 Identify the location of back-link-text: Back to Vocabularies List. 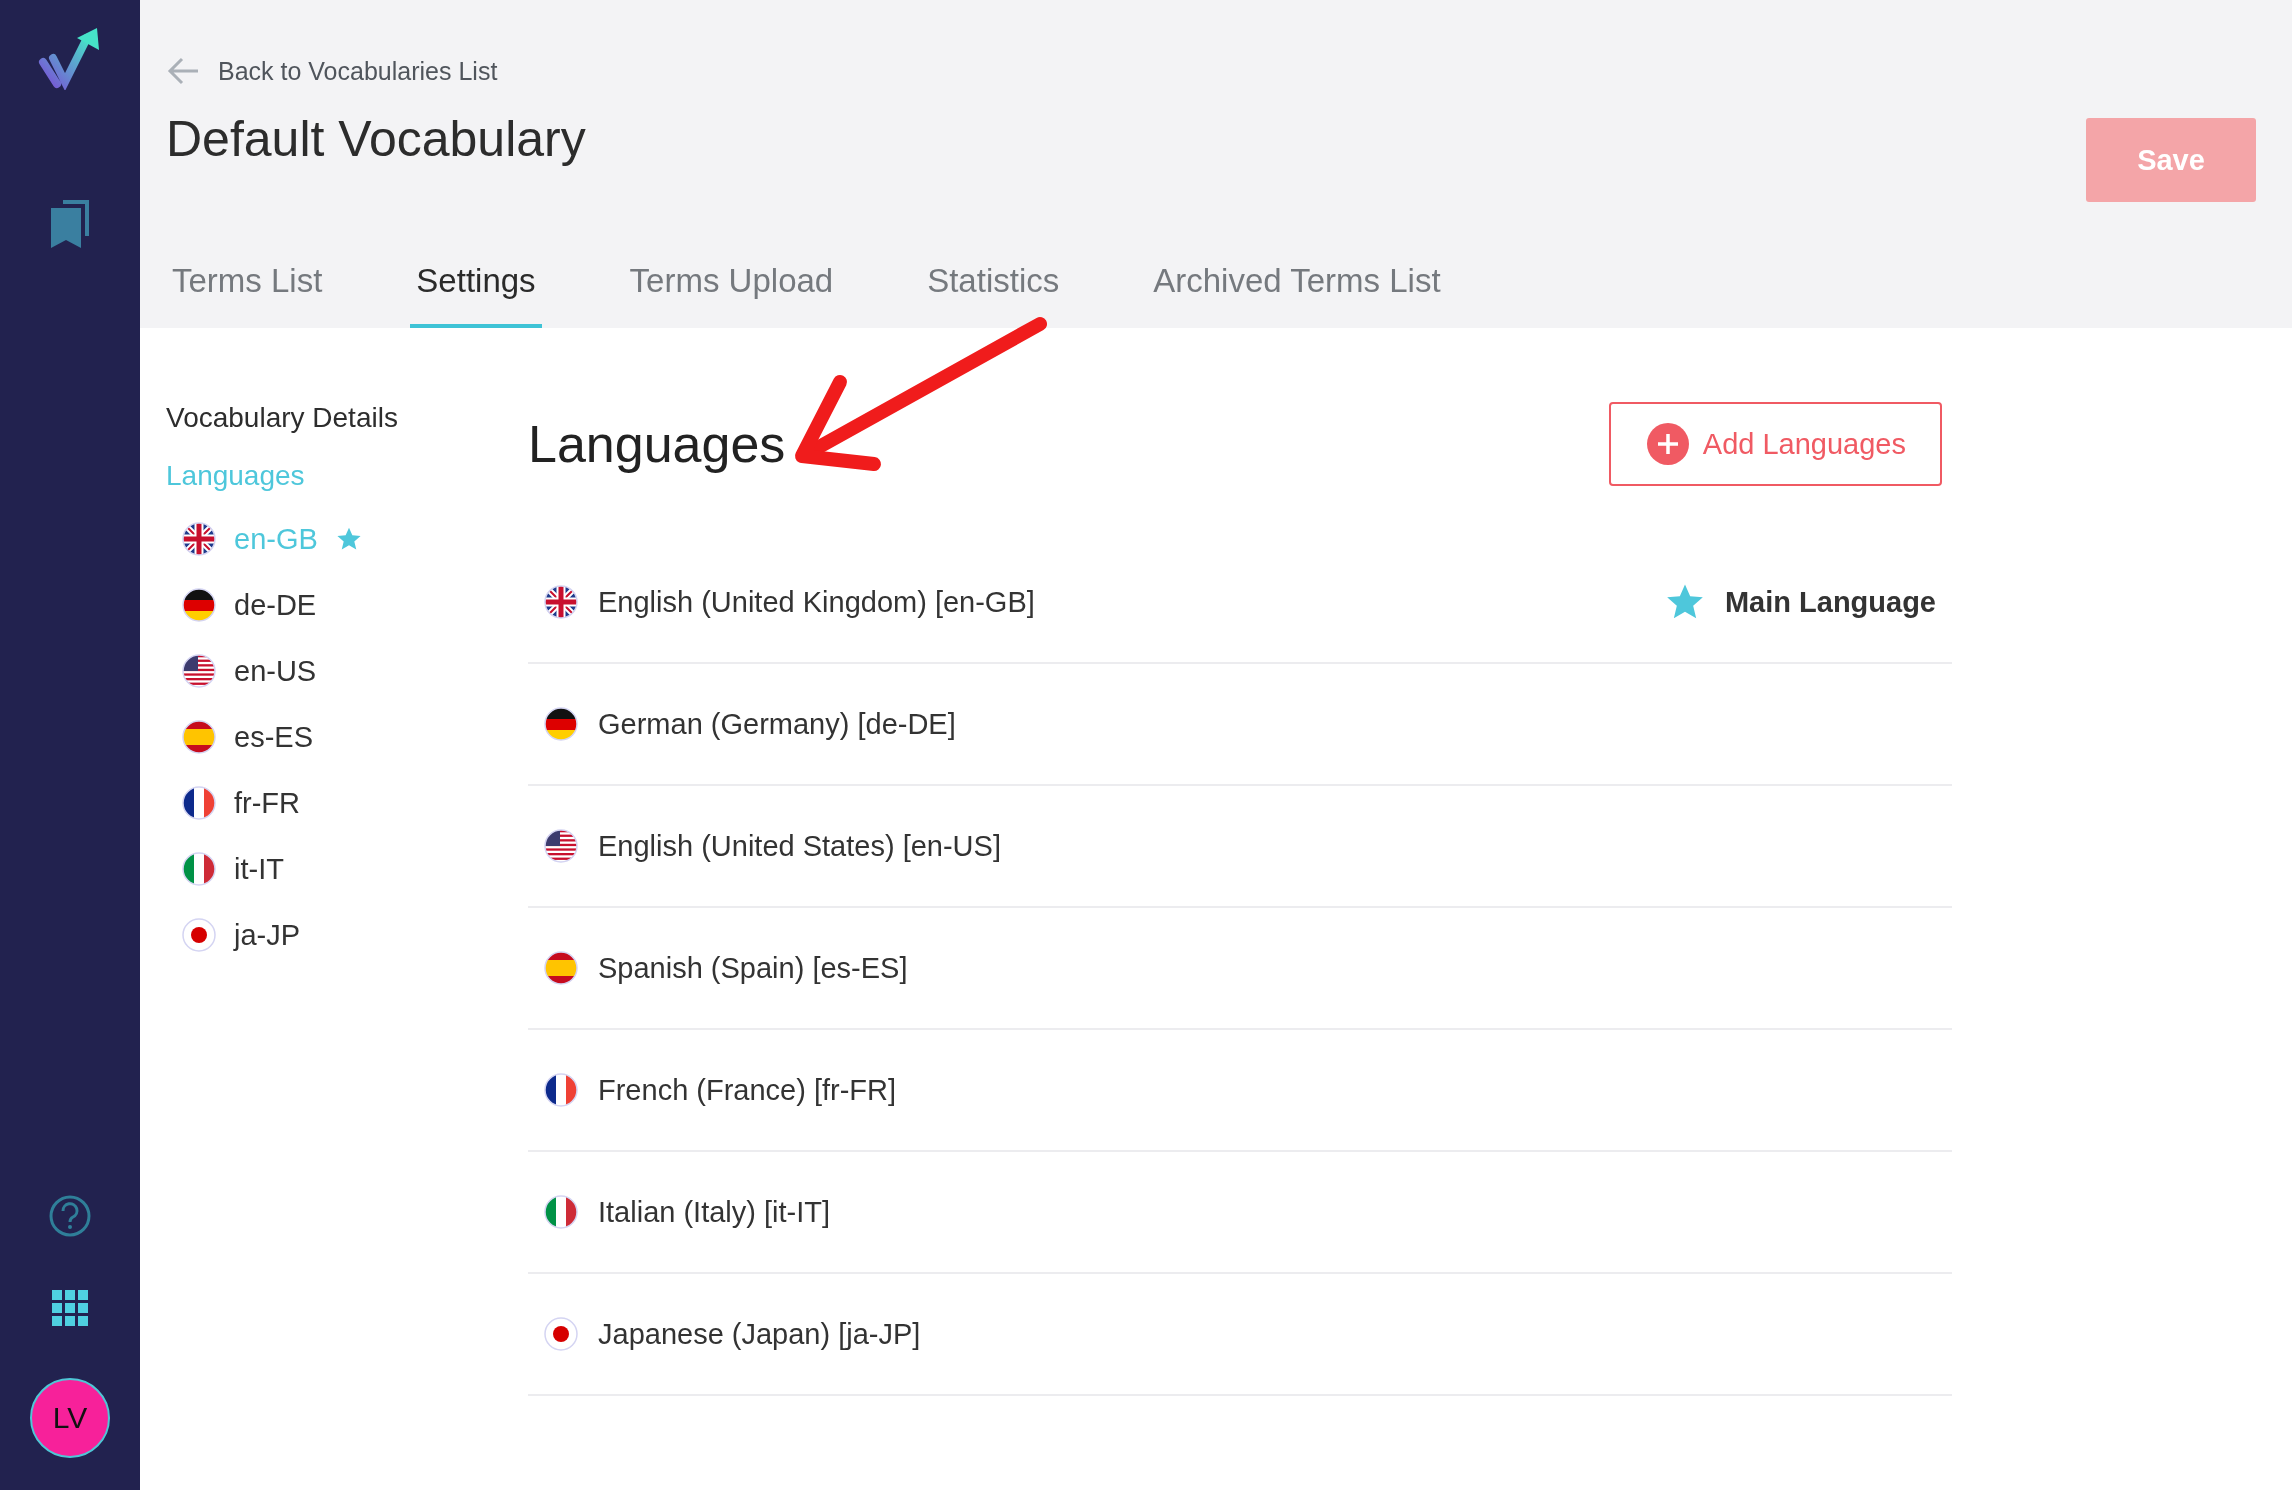
(358, 71).